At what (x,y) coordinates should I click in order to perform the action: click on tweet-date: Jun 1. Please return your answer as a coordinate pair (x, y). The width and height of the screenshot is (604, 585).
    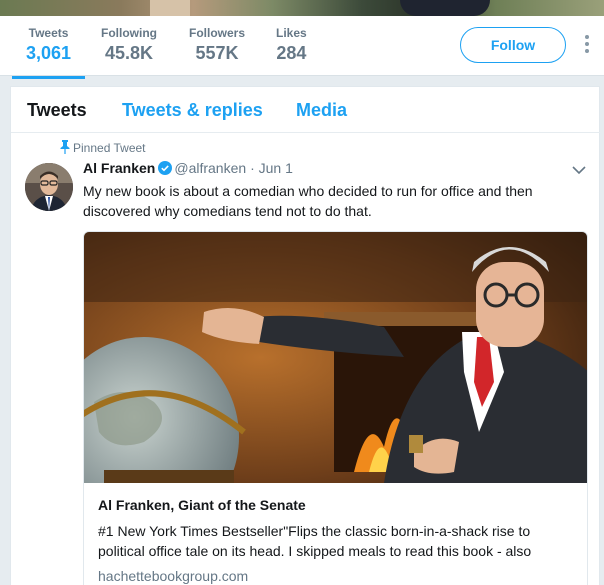
    Looking at the image, I should click on (276, 168).